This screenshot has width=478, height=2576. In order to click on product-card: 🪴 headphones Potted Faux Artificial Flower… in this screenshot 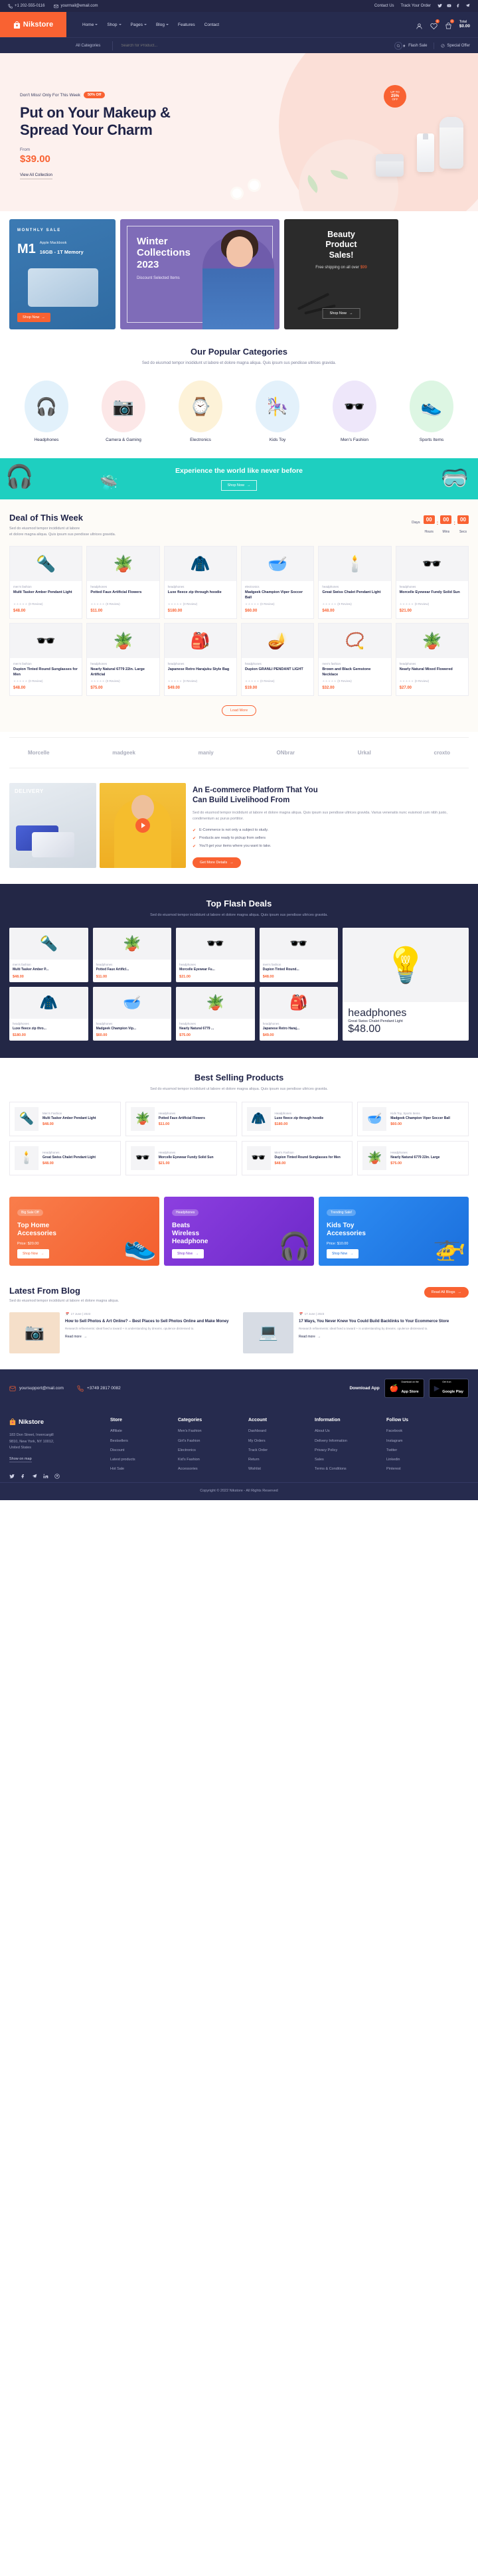, I will do `click(123, 583)`.